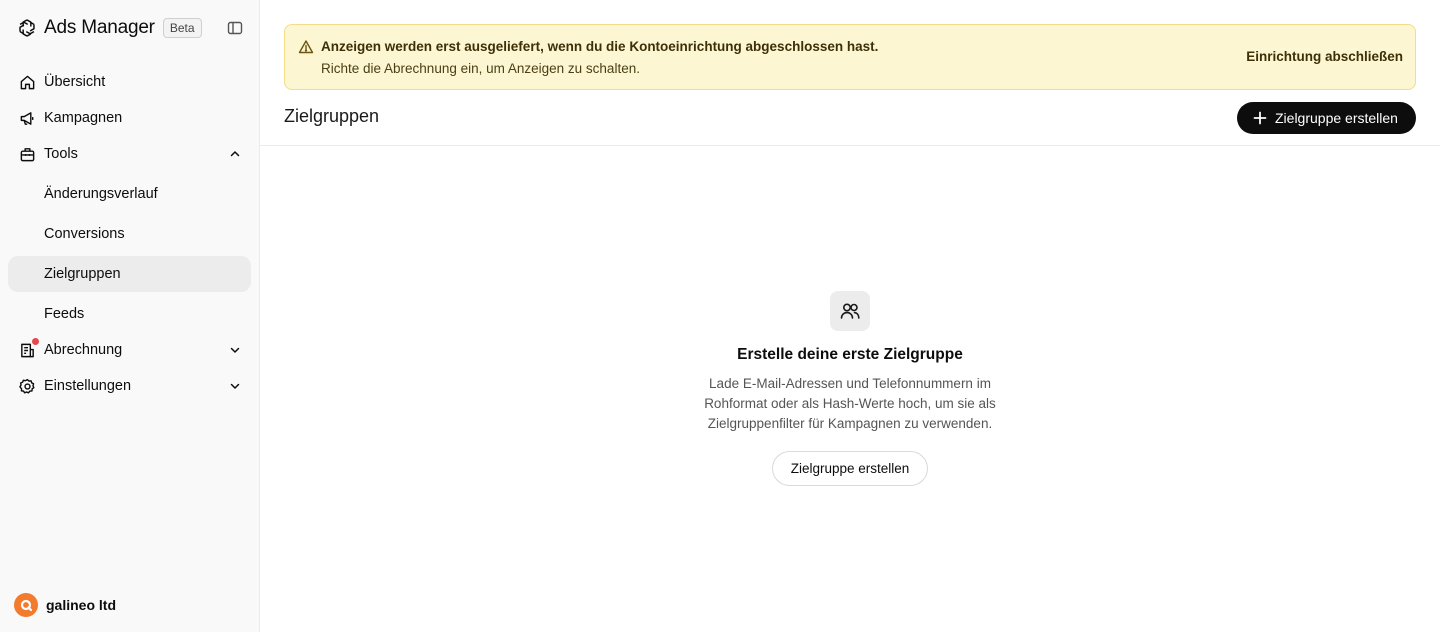 The width and height of the screenshot is (1440, 632). I want to click on notification-dot, so click(35, 341).